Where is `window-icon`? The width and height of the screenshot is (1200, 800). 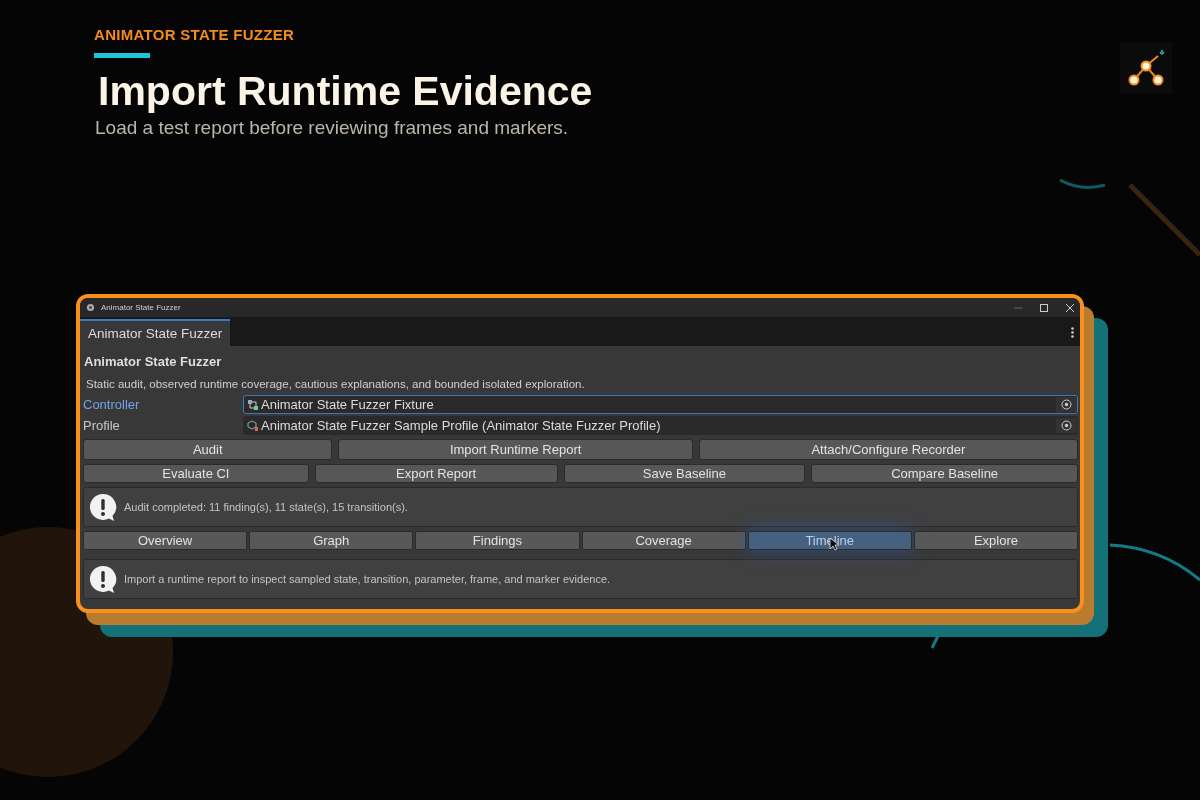 window-icon is located at coordinates (90, 307).